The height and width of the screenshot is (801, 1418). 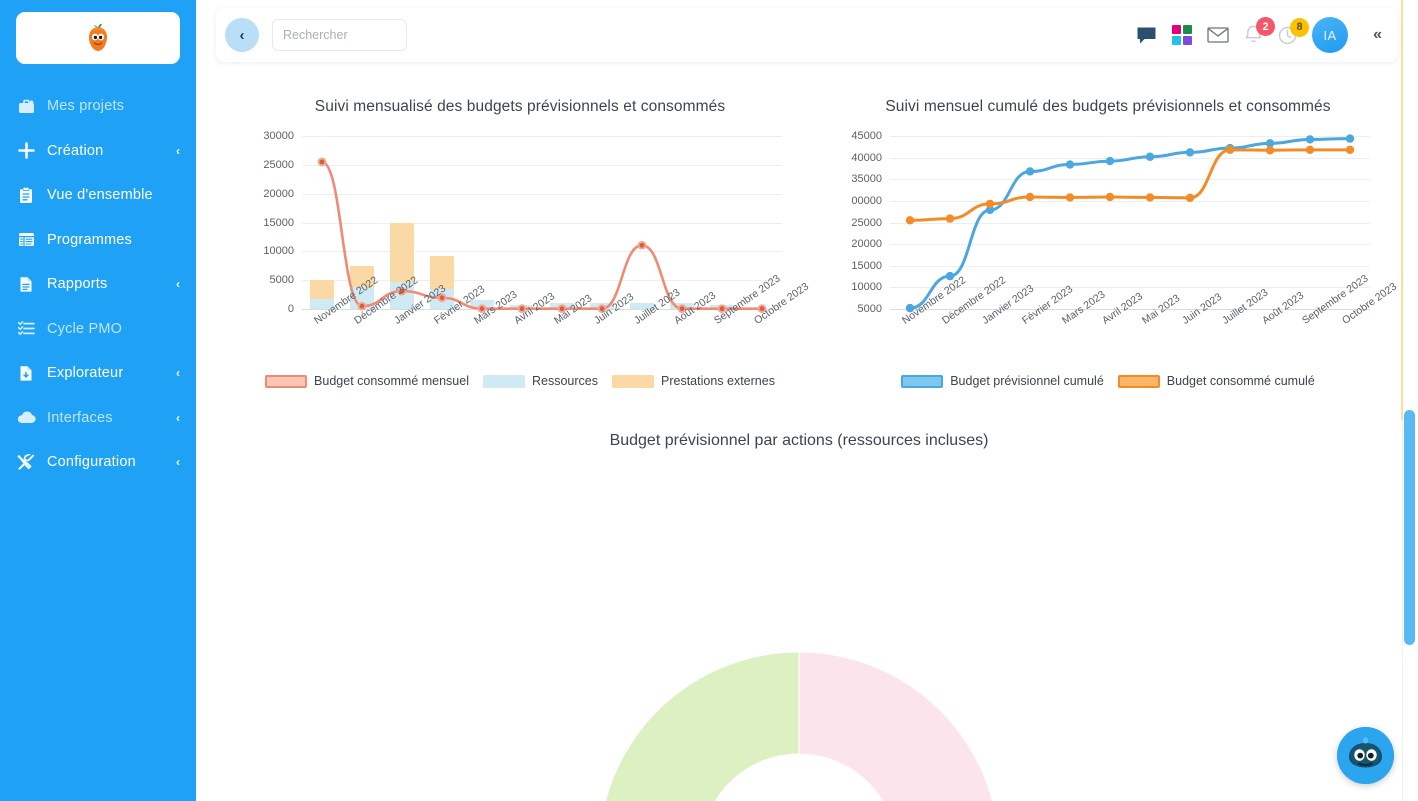 I want to click on timer-icon: 8, so click(x=1294, y=31).